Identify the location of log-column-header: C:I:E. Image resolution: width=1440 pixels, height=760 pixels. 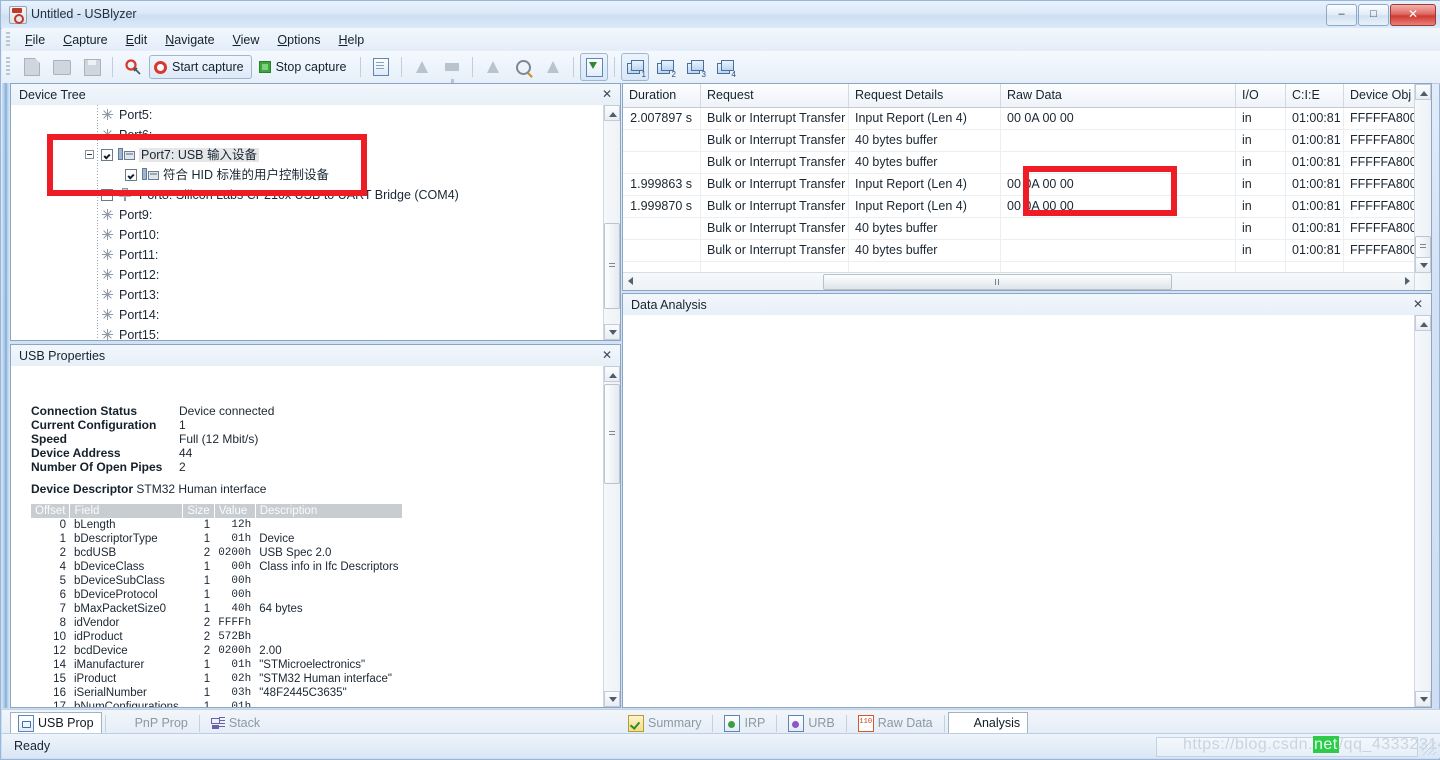
(1315, 95).